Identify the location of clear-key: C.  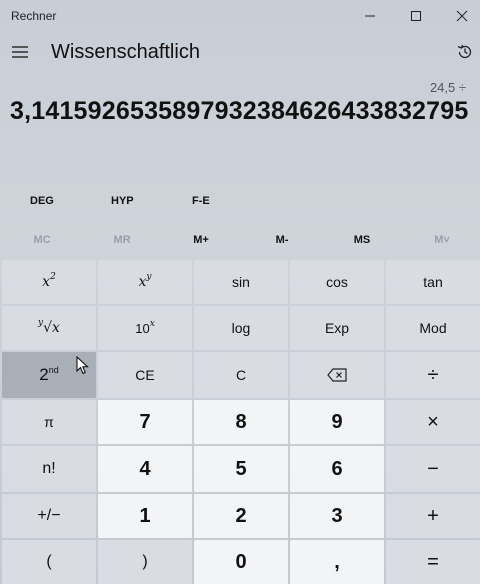
(241, 375).